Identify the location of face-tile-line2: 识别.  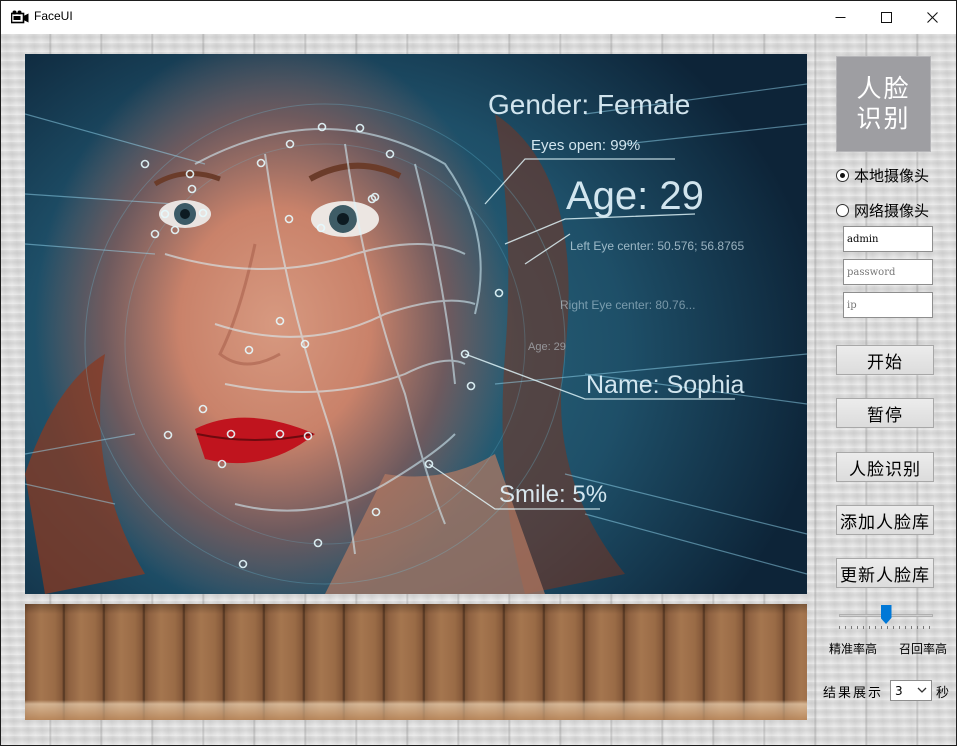
(883, 118).